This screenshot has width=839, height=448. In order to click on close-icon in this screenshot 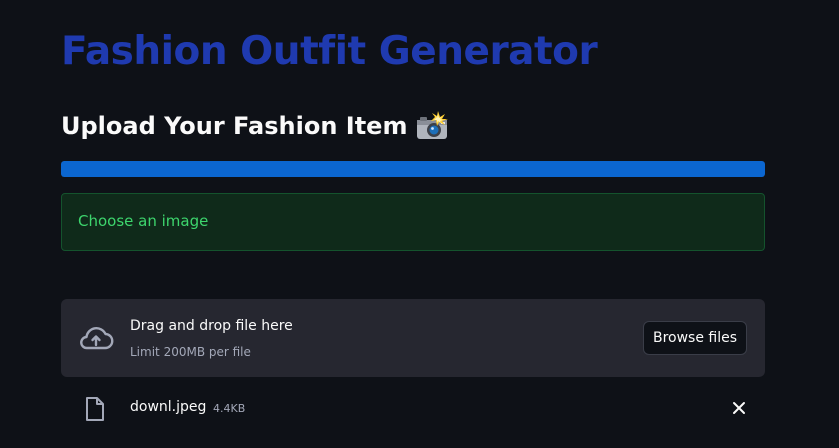, I will do `click(739, 408)`.